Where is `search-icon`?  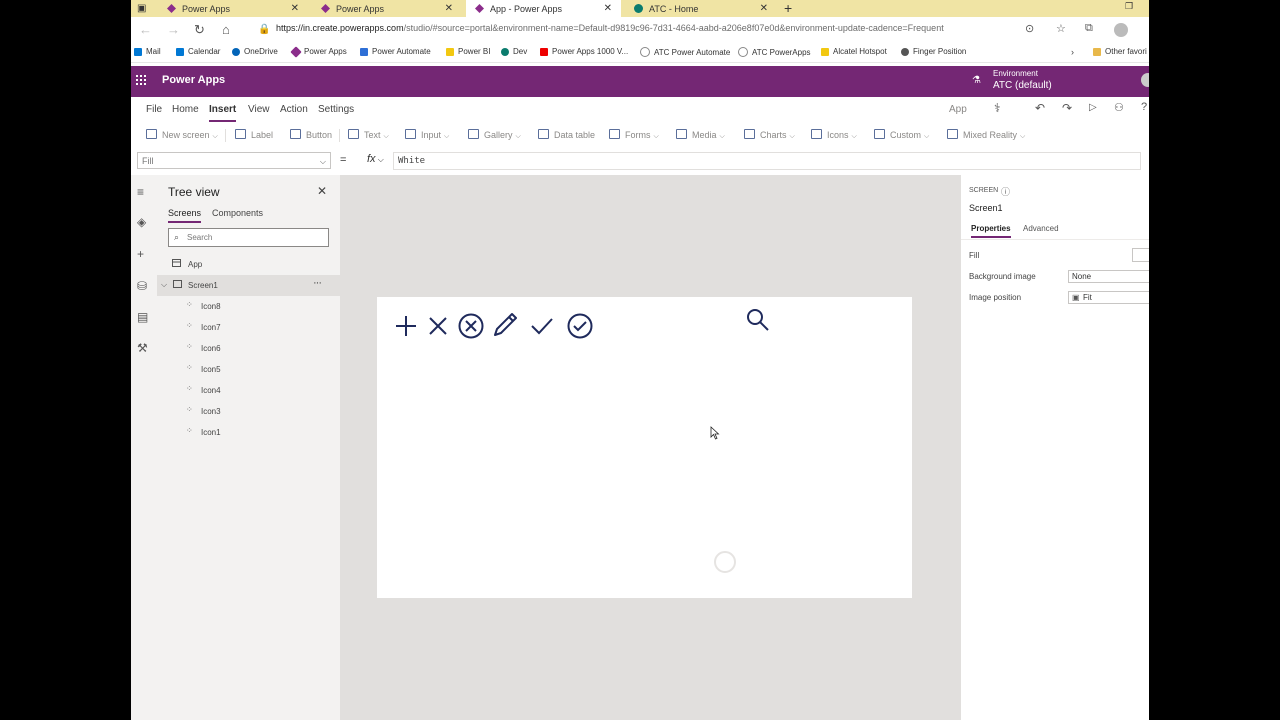
search-icon is located at coordinates (758, 320).